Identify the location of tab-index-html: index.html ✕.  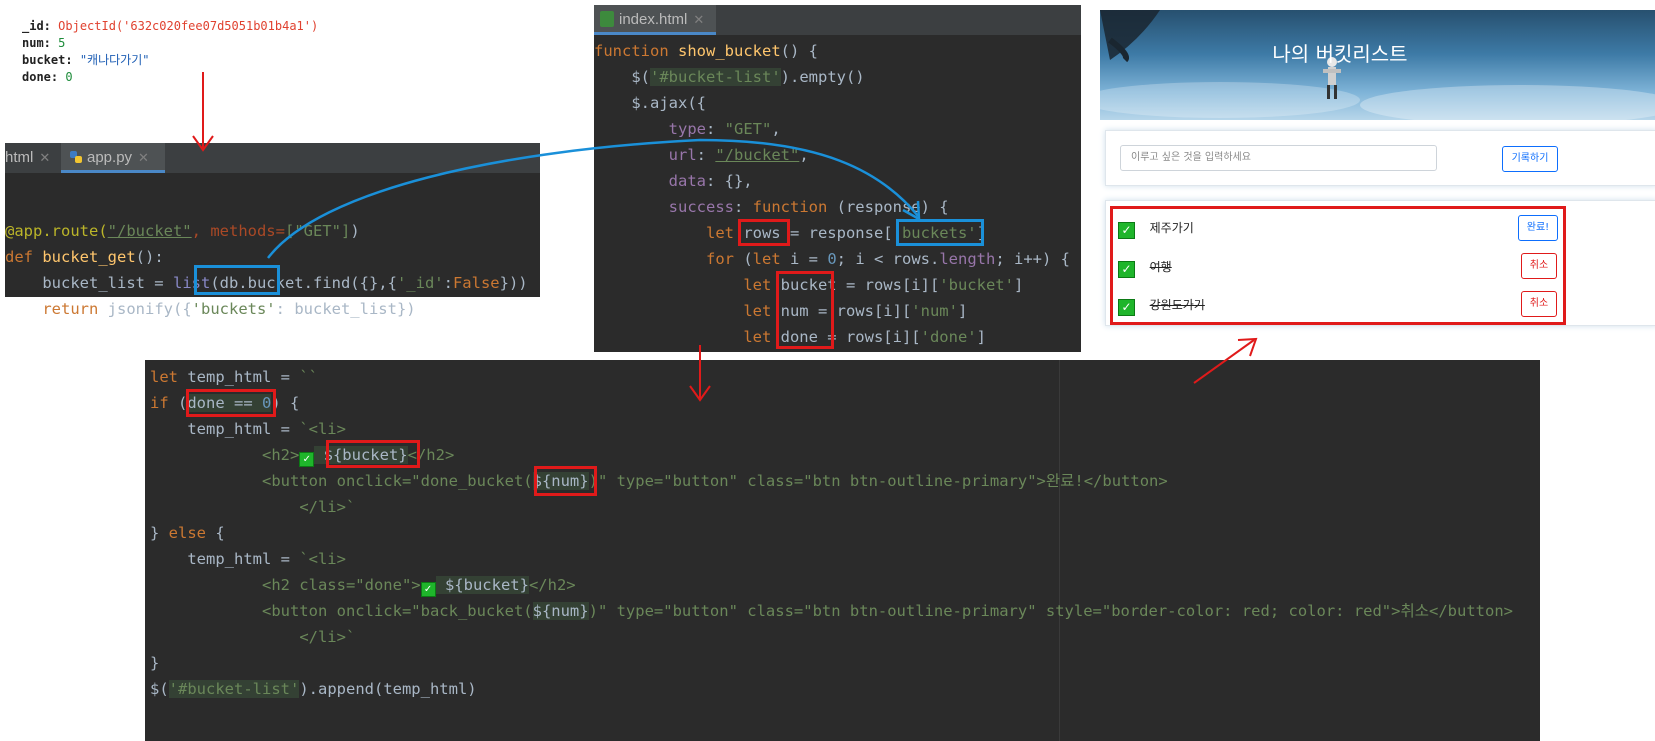
(655, 20).